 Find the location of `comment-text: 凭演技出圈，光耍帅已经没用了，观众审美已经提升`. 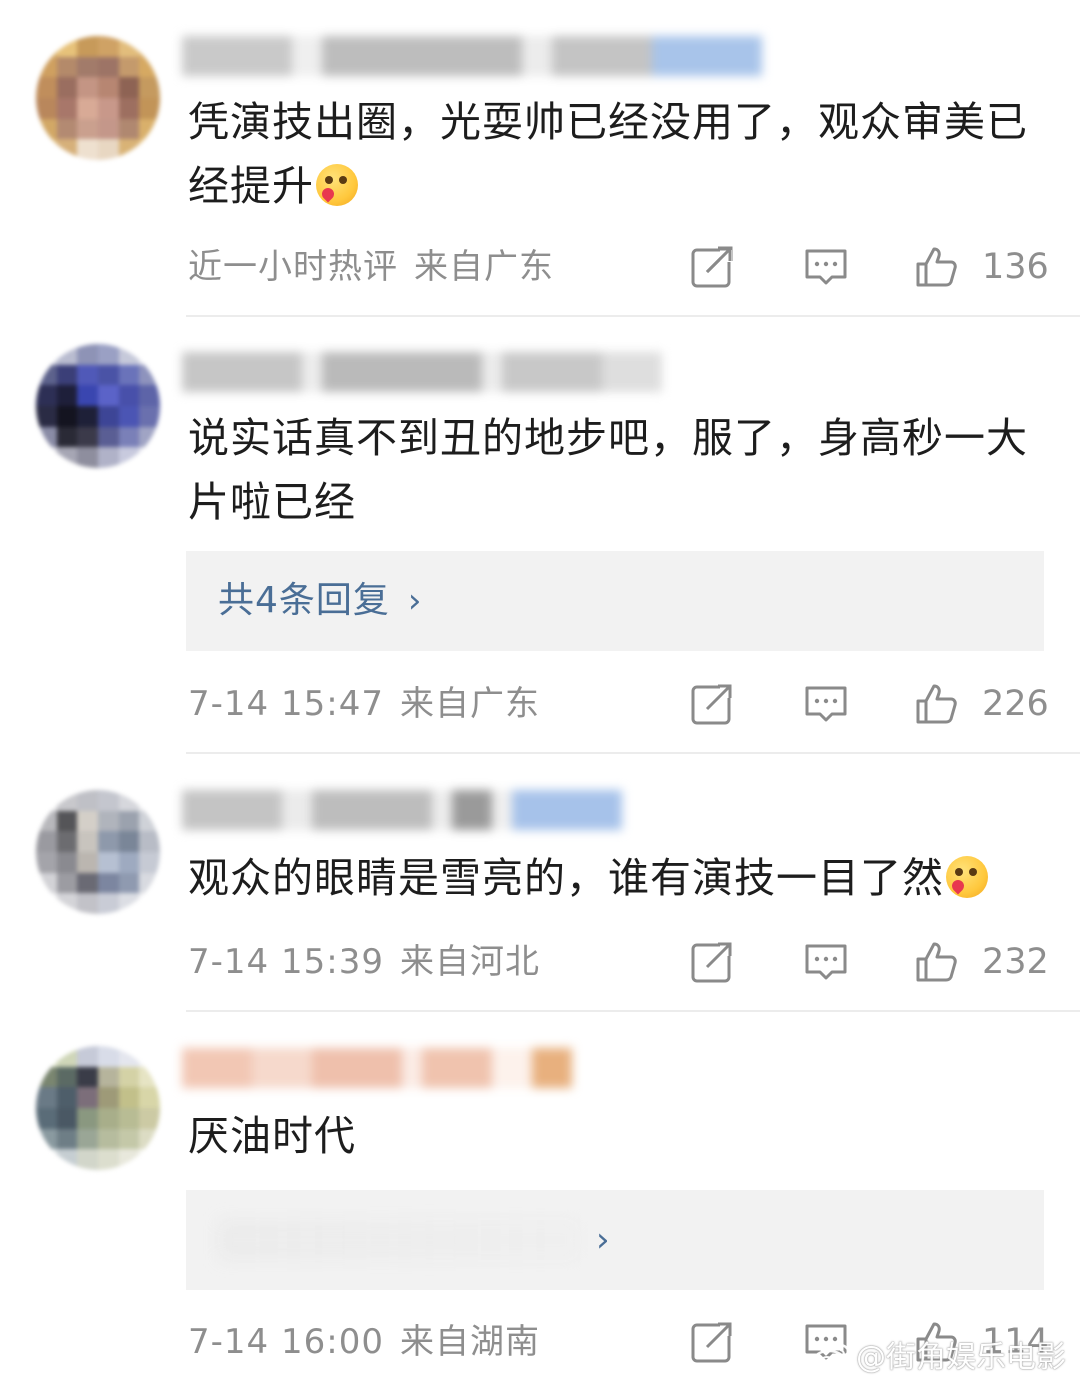

comment-text: 凭演技出圈，光耍帅已经没用了，观众审美已经提升 is located at coordinates (608, 154).